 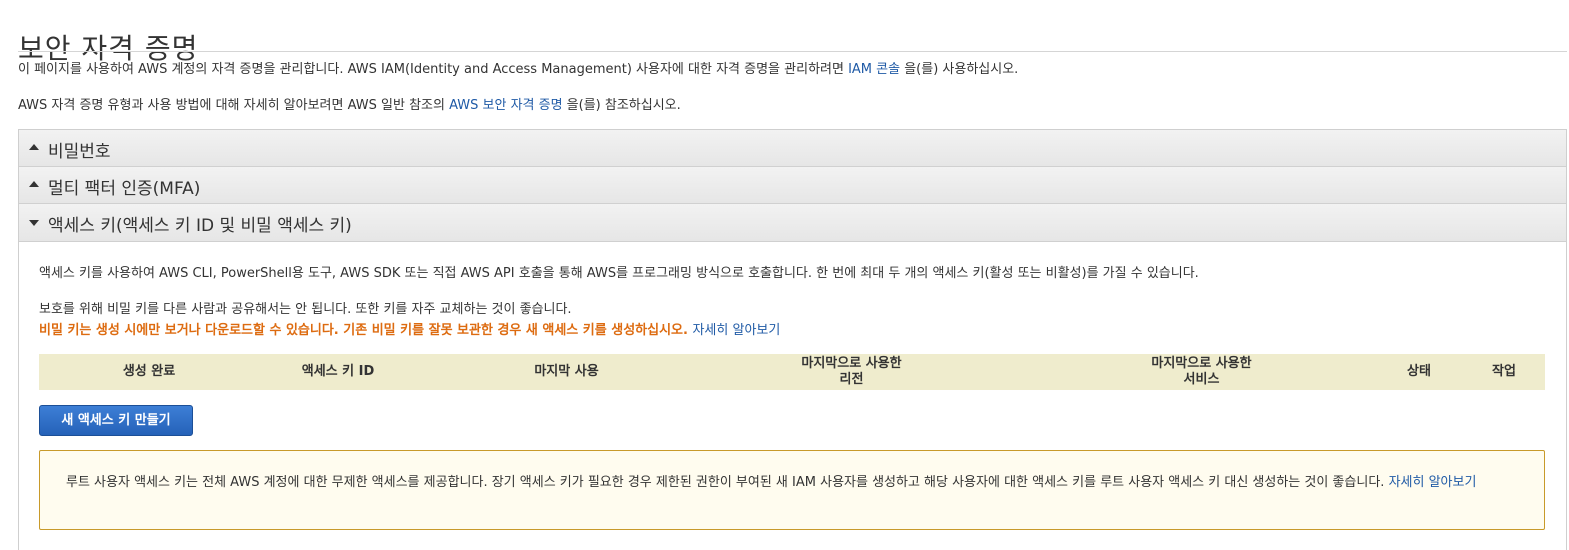 I want to click on column-last-service: 마지막으로 사용한 서비스, so click(x=1201, y=372).